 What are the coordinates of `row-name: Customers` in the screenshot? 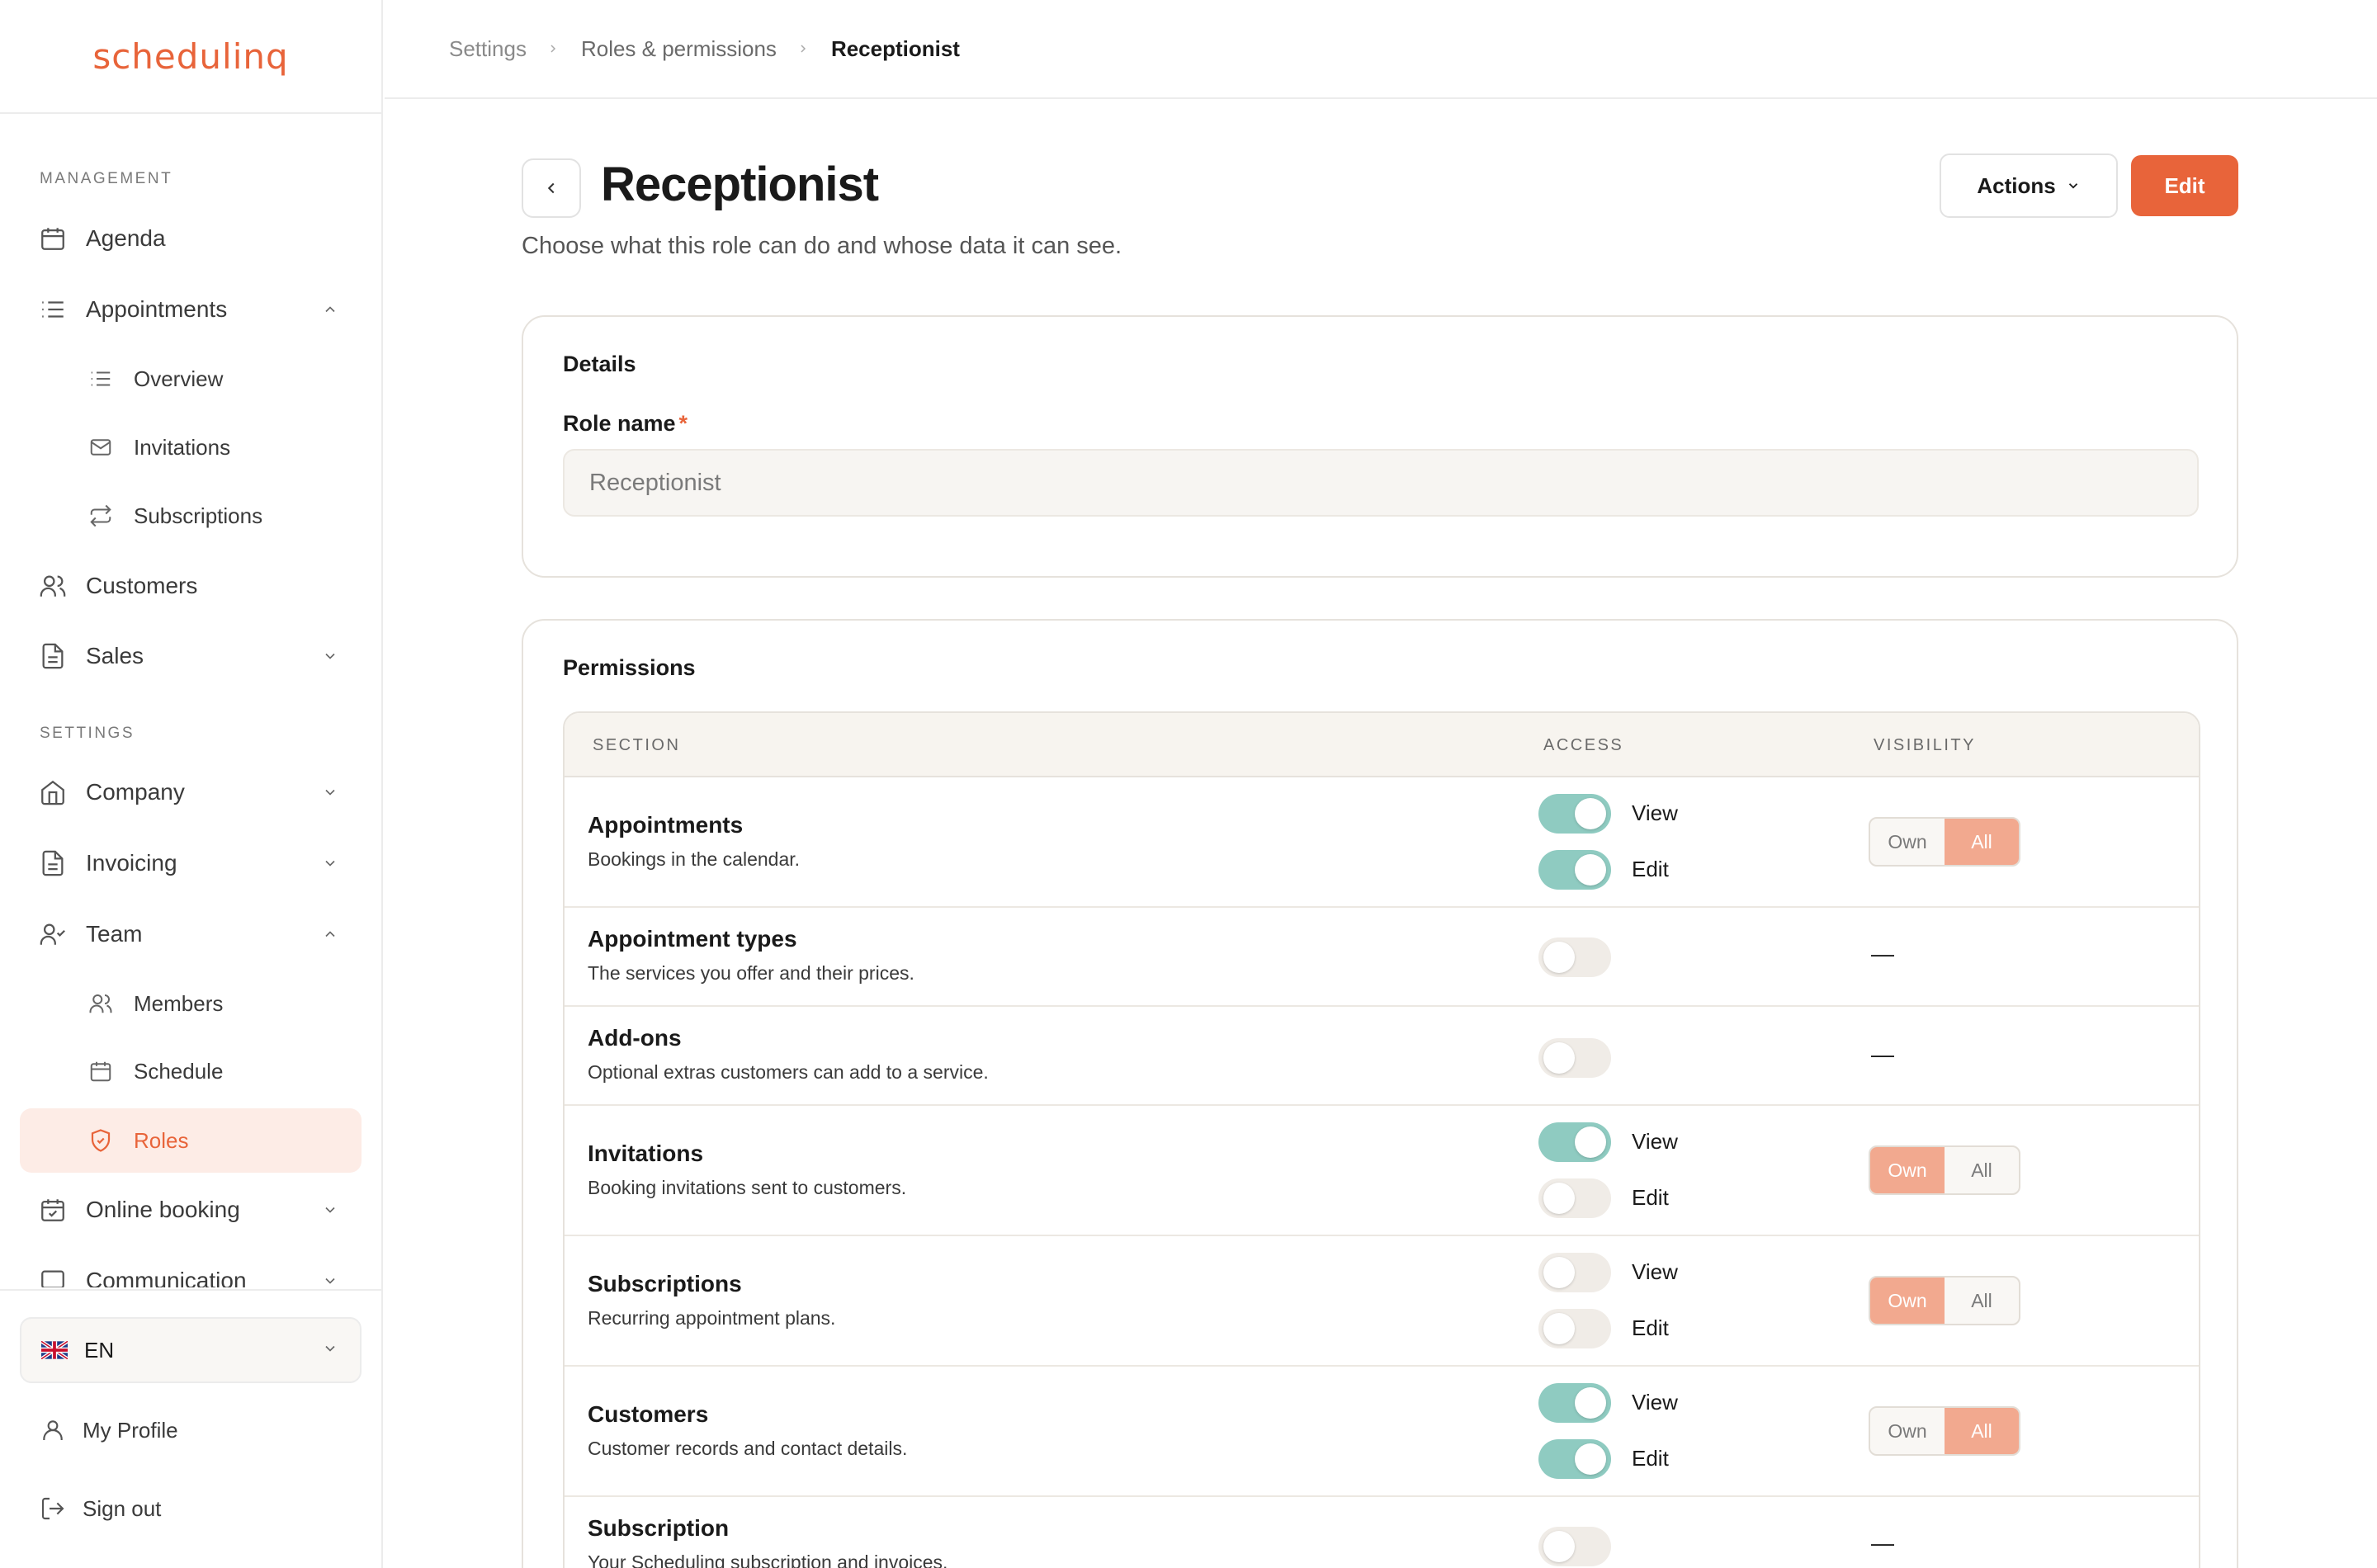 It's located at (648, 1414).